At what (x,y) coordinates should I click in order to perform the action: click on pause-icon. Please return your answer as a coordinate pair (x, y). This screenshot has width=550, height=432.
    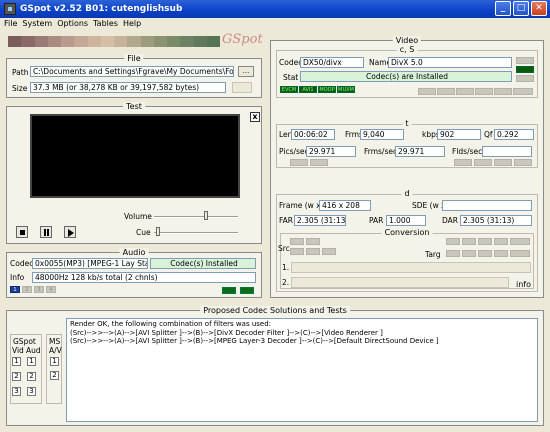
    Looking at the image, I should click on (45, 232).